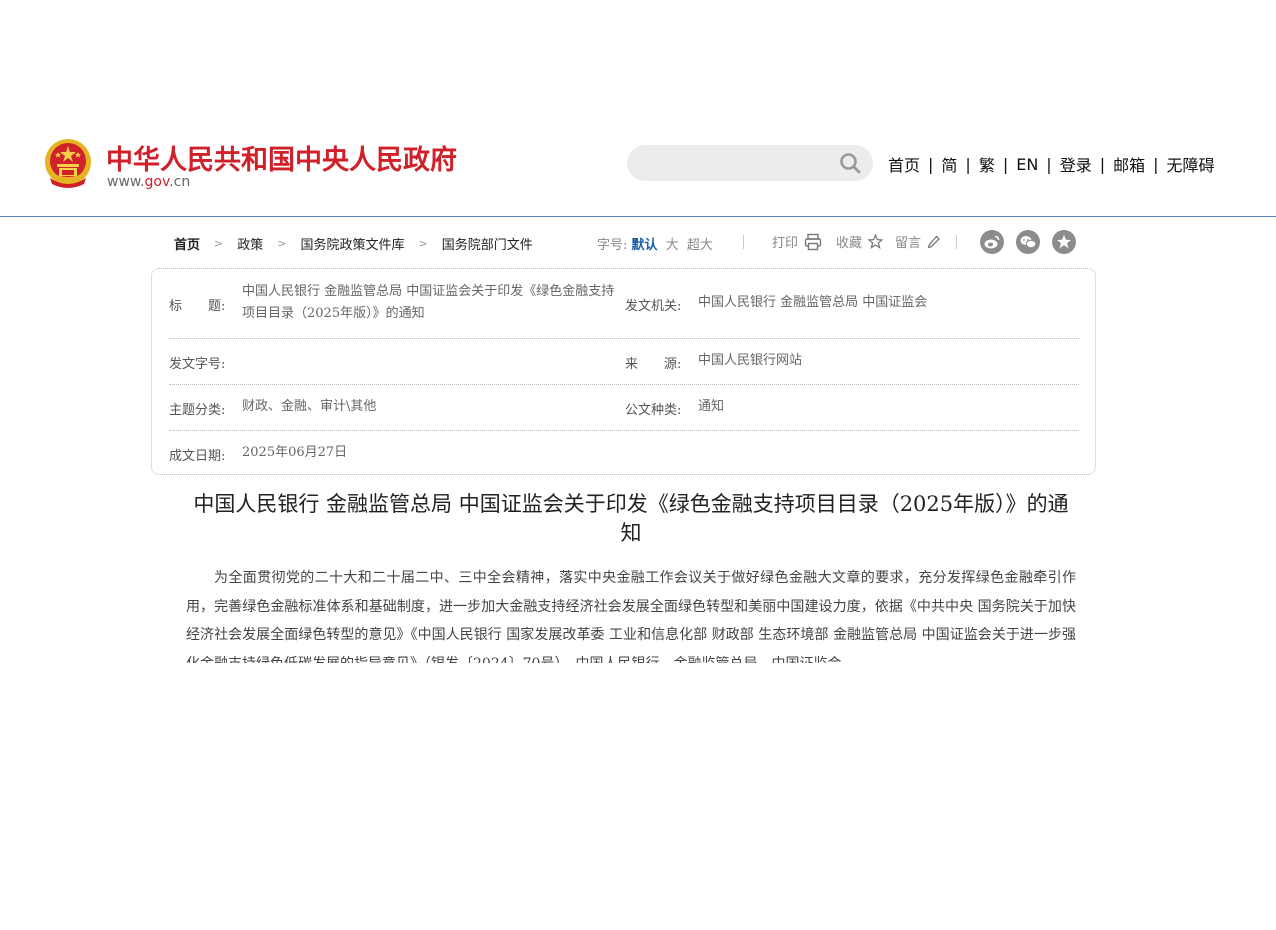  Describe the element at coordinates (876, 241) in the screenshot. I see `star-icon` at that location.